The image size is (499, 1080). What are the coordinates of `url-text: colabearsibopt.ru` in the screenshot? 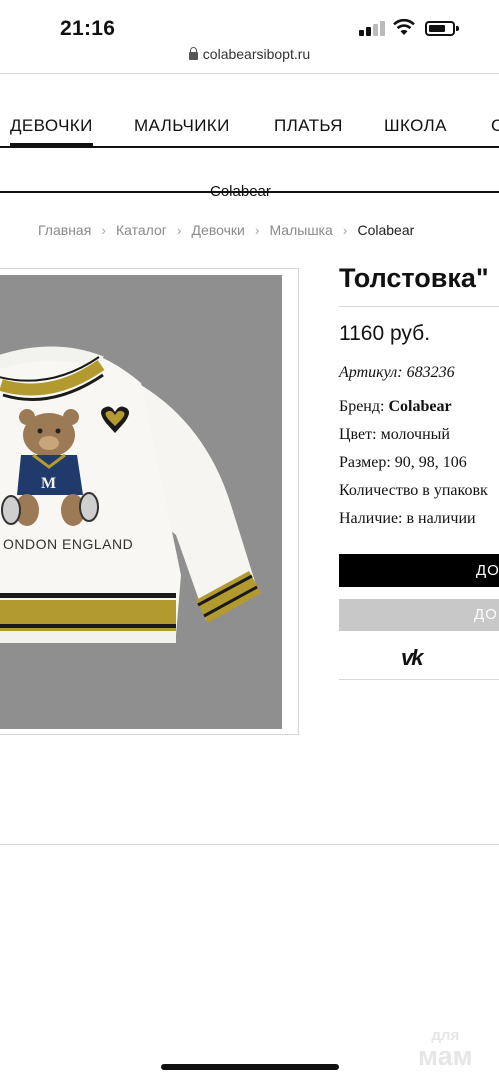 It's located at (256, 54).